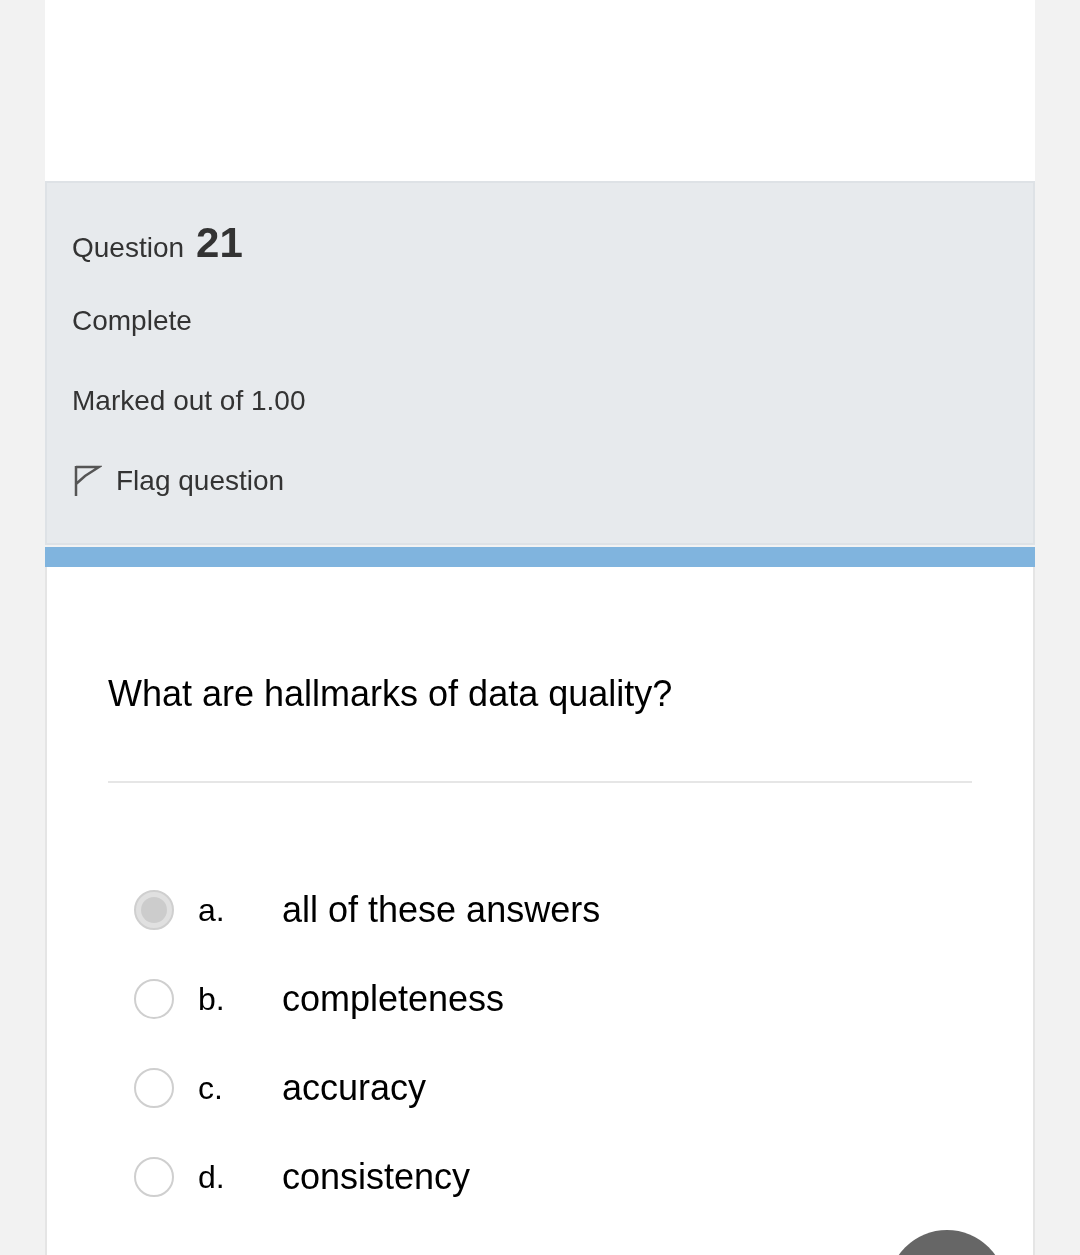  I want to click on option-letter: c., so click(211, 1088).